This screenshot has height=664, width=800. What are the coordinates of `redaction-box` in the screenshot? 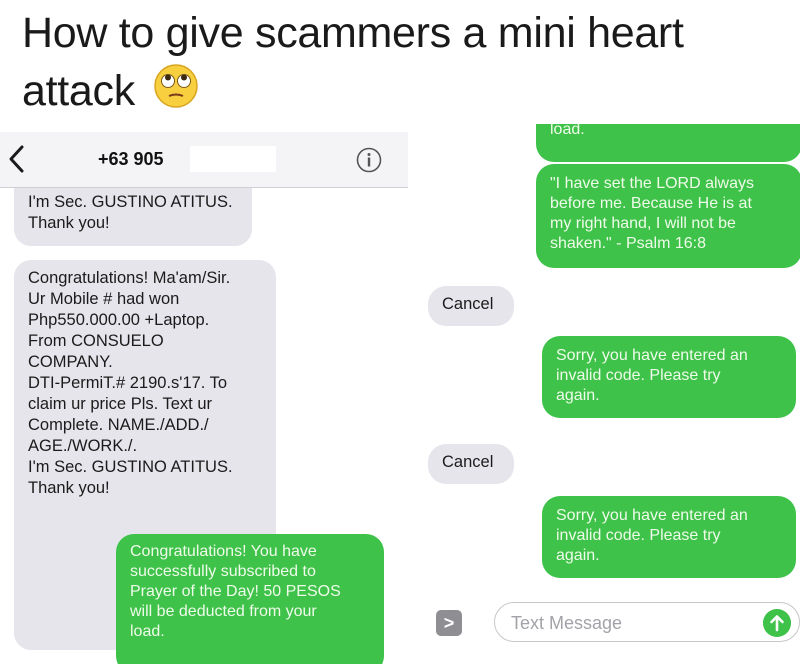 It's located at (233, 159).